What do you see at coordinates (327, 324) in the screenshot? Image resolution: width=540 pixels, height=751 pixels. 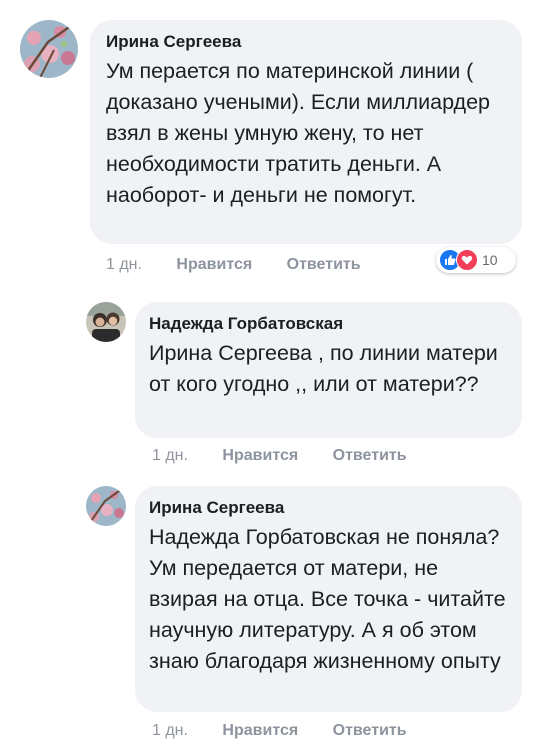 I see `comment-author: Надежда Горбатовская` at bounding box center [327, 324].